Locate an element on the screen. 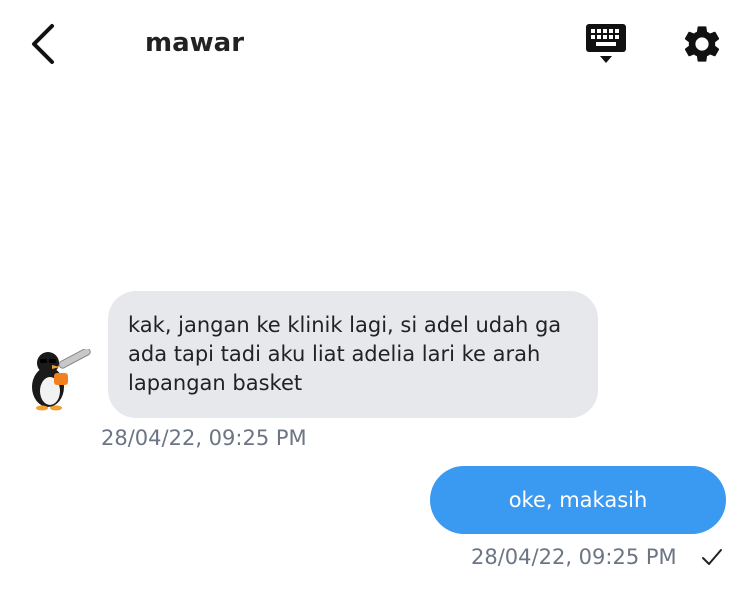  back-button is located at coordinates (46, 44).